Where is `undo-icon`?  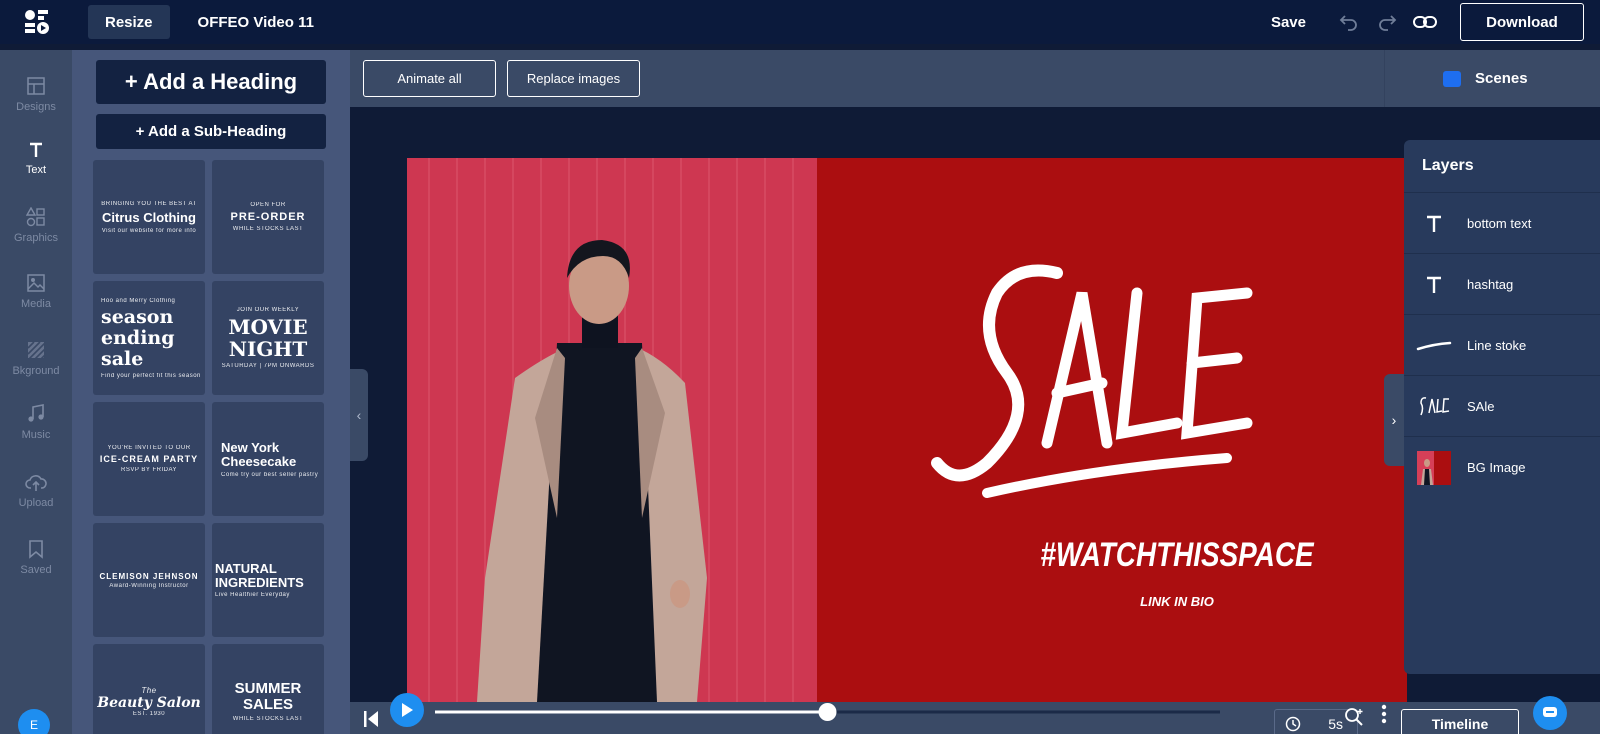 undo-icon is located at coordinates (1349, 22).